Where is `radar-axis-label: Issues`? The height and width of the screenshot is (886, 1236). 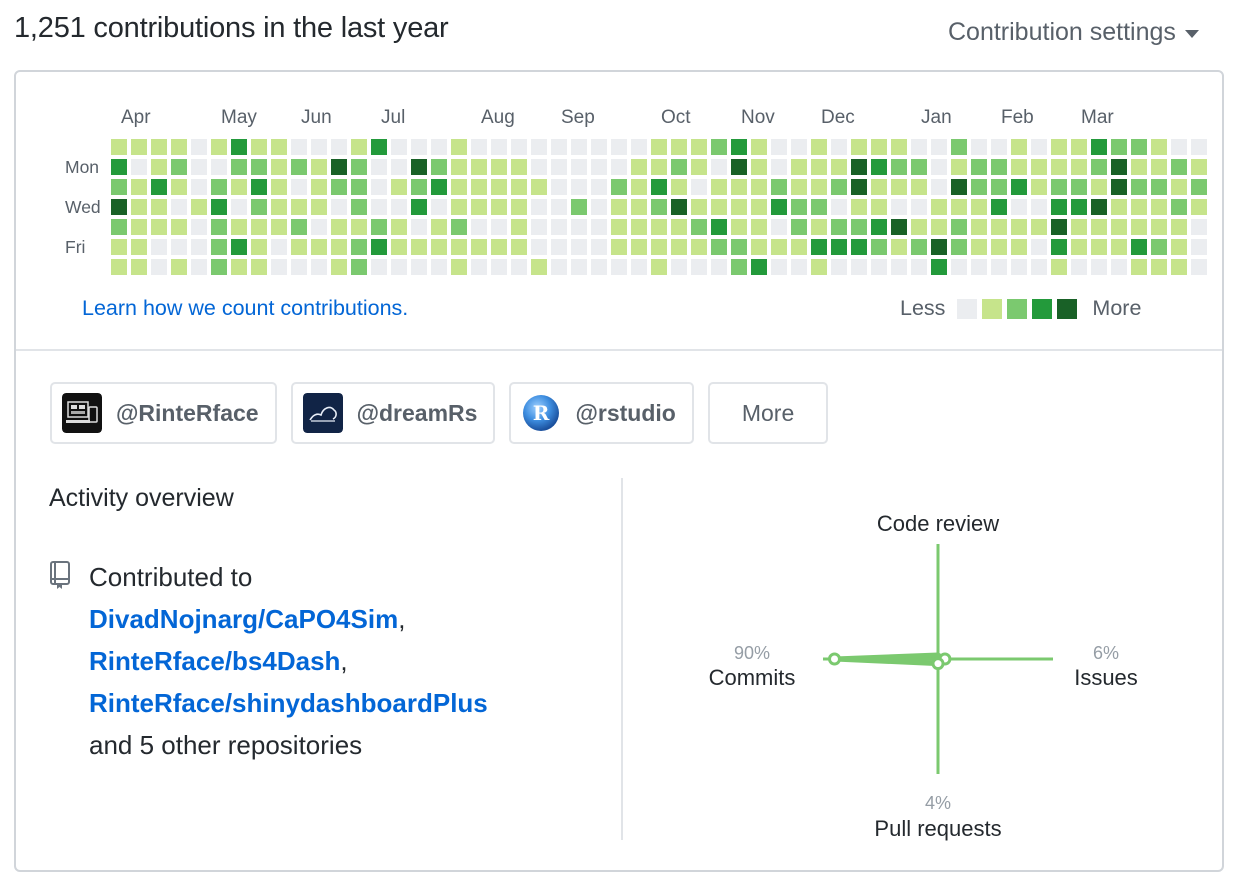
radar-axis-label: Issues is located at coordinates (1106, 677).